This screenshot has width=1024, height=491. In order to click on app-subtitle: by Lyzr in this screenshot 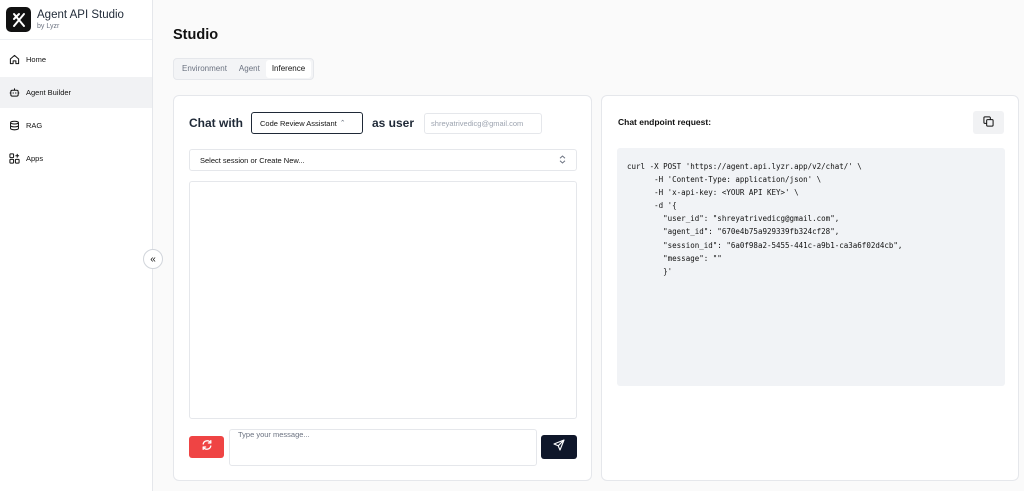, I will do `click(48, 26)`.